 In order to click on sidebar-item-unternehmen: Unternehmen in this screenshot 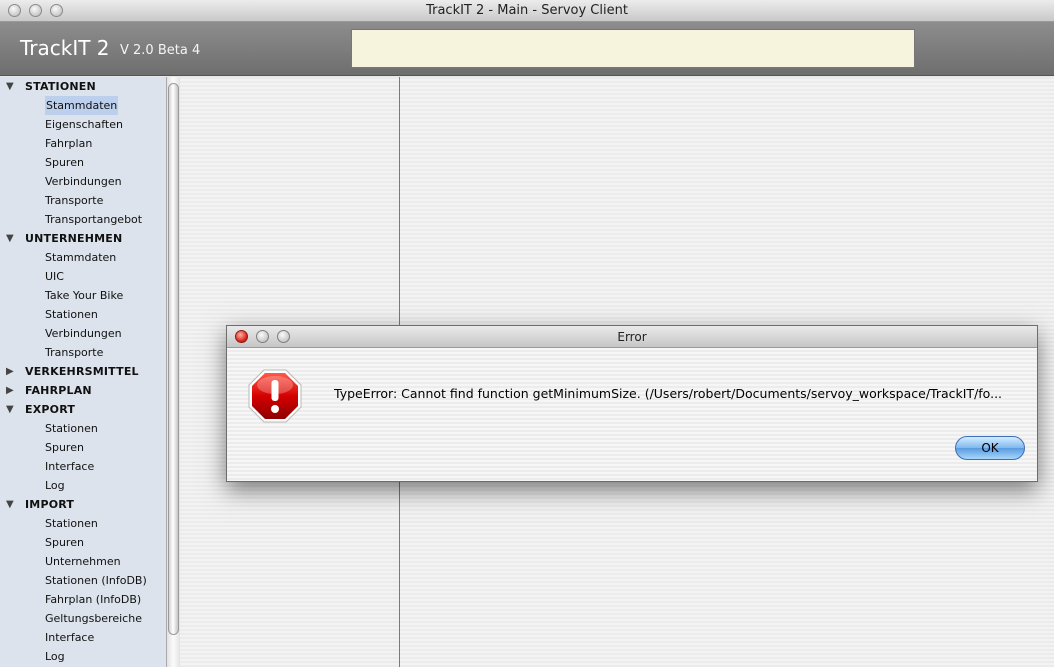, I will do `click(83, 561)`.